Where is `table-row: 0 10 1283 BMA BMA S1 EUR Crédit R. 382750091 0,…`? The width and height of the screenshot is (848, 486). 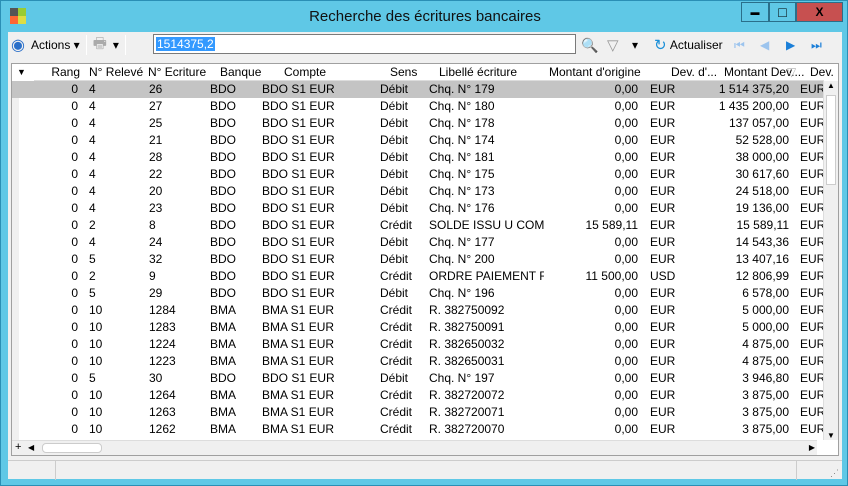 table-row: 0 10 1283 BMA BMA S1 EUR Crédit R. 382750091 0,… is located at coordinates (429, 327).